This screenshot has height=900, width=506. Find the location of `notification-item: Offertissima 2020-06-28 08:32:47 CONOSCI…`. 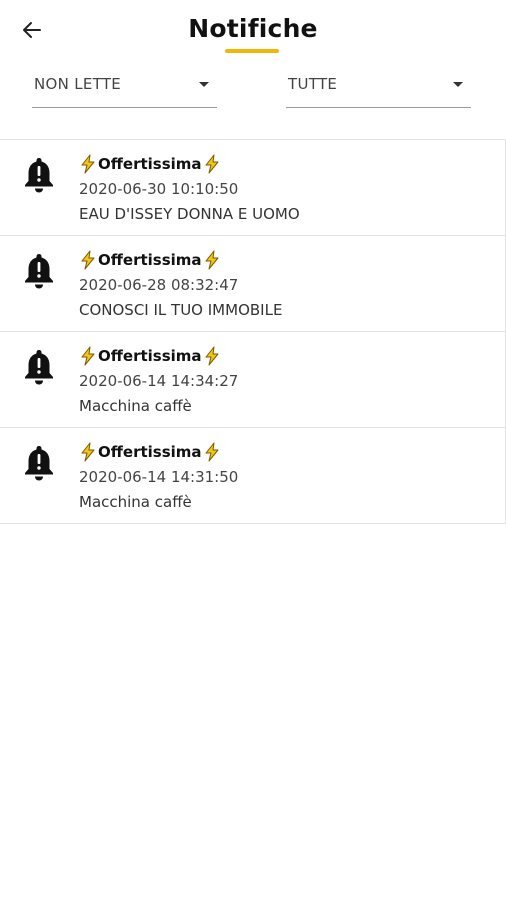

notification-item: Offertissima 2020-06-28 08:32:47 CONOSCI… is located at coordinates (253, 284).